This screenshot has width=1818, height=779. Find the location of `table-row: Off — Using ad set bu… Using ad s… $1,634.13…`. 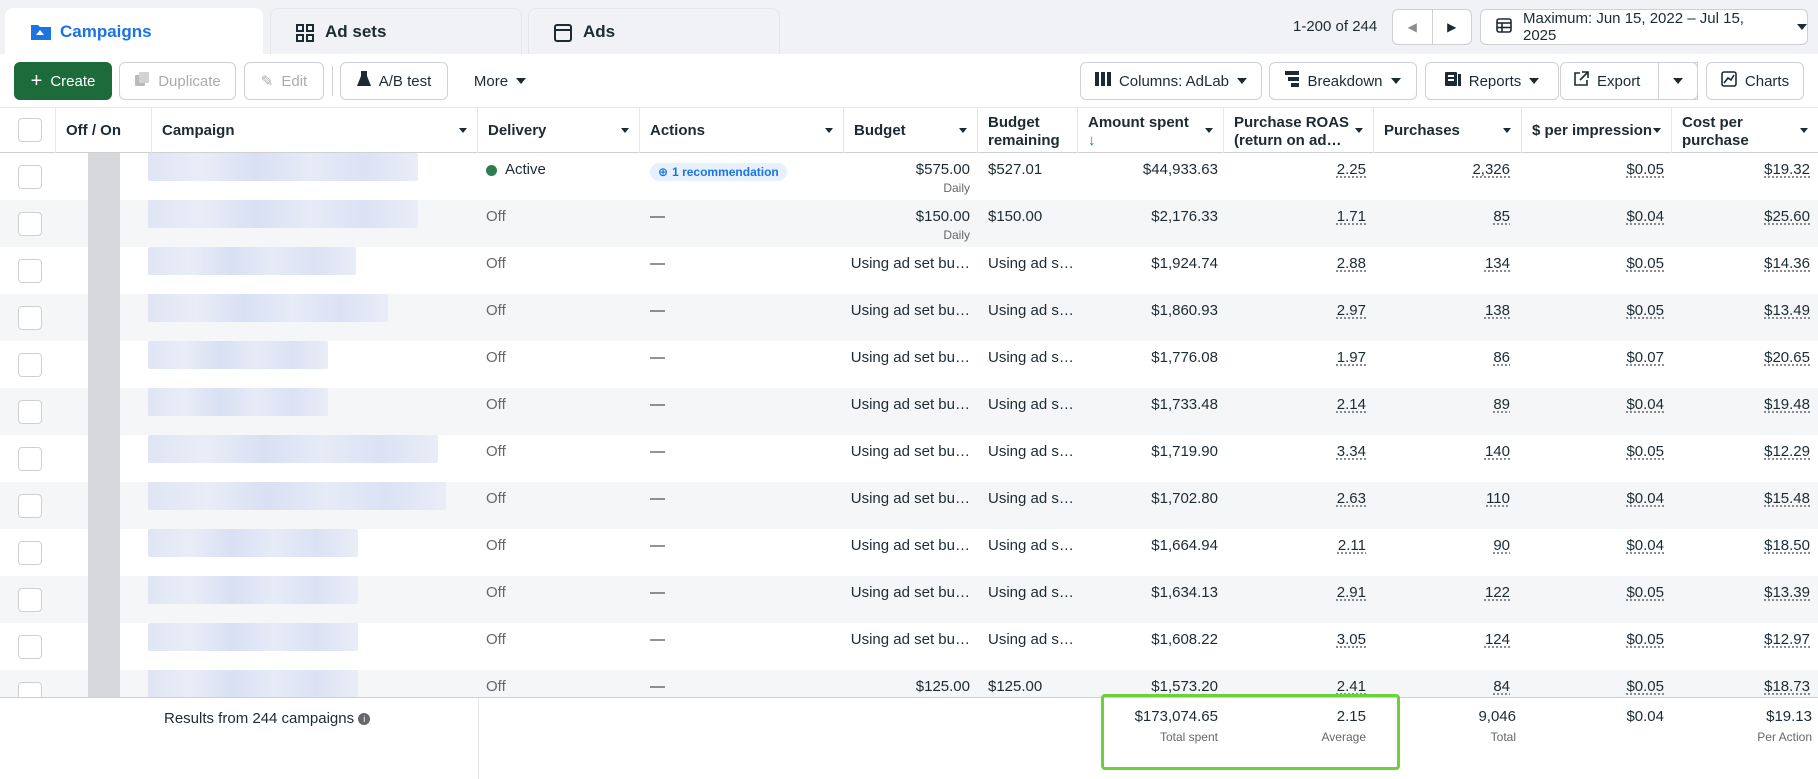

table-row: Off — Using ad set bu… Using ad s… $1,634.13… is located at coordinates (909, 599).